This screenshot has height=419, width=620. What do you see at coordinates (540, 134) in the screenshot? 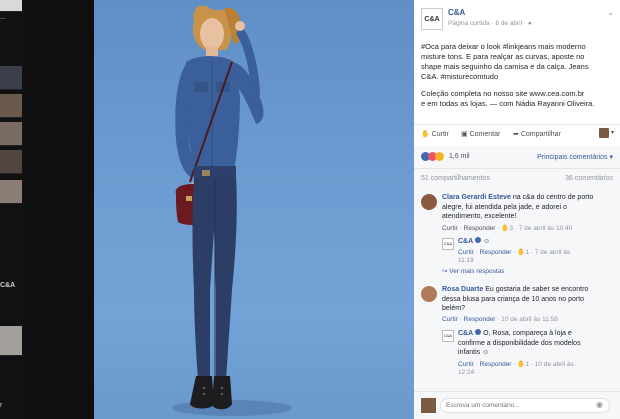
I see `share-label: Compartilhar` at bounding box center [540, 134].